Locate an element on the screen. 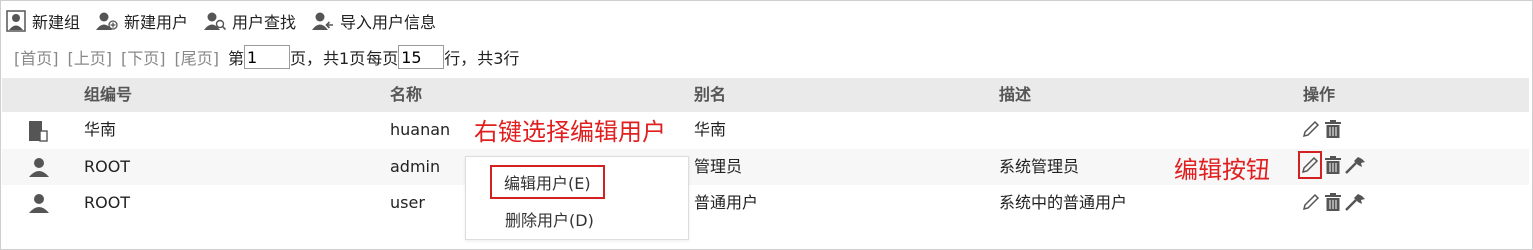  cell-alias: 华南 is located at coordinates (710, 129).